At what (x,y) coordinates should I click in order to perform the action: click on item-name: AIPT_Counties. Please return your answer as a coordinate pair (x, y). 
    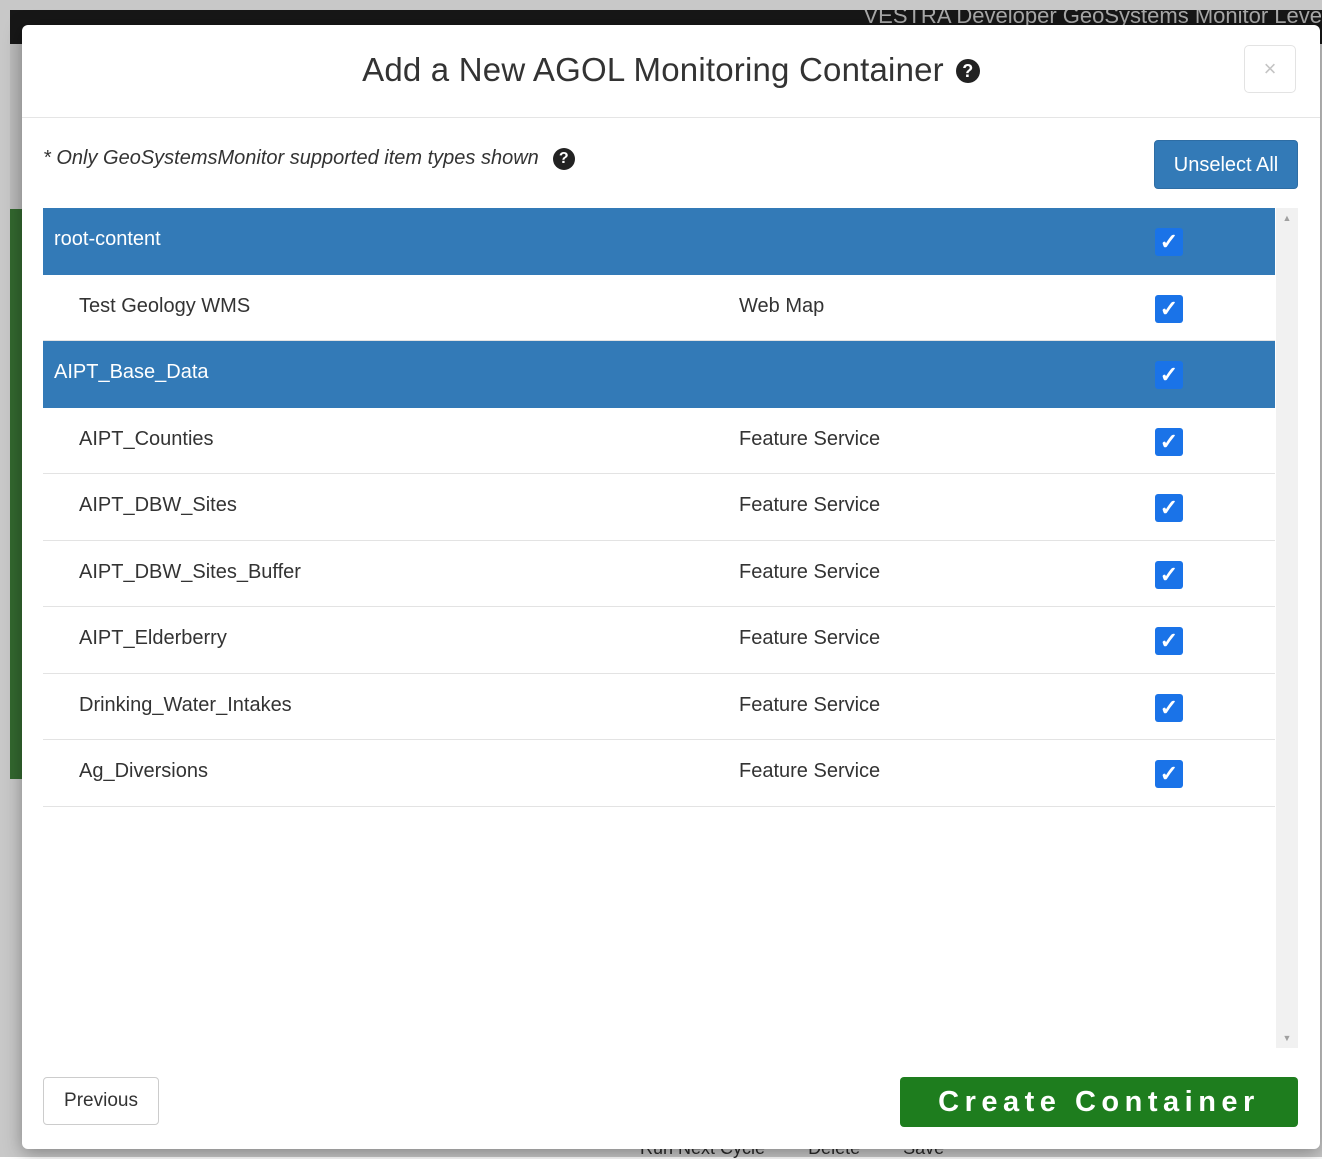
    Looking at the image, I should click on (146, 438).